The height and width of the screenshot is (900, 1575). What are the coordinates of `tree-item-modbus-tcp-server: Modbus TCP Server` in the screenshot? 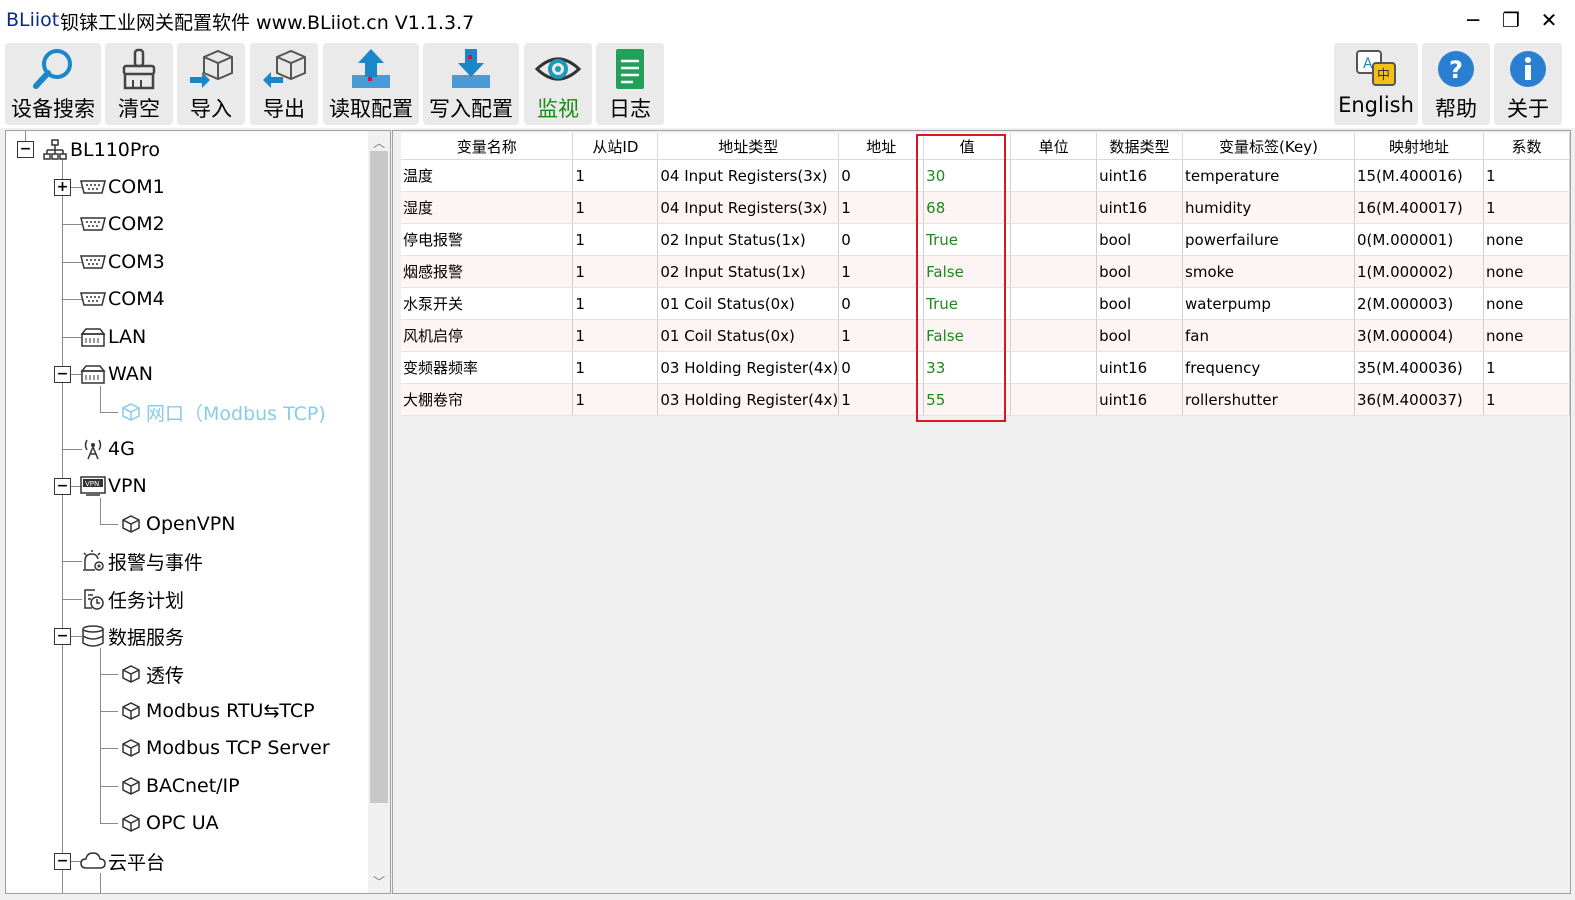 It's located at (224, 748).